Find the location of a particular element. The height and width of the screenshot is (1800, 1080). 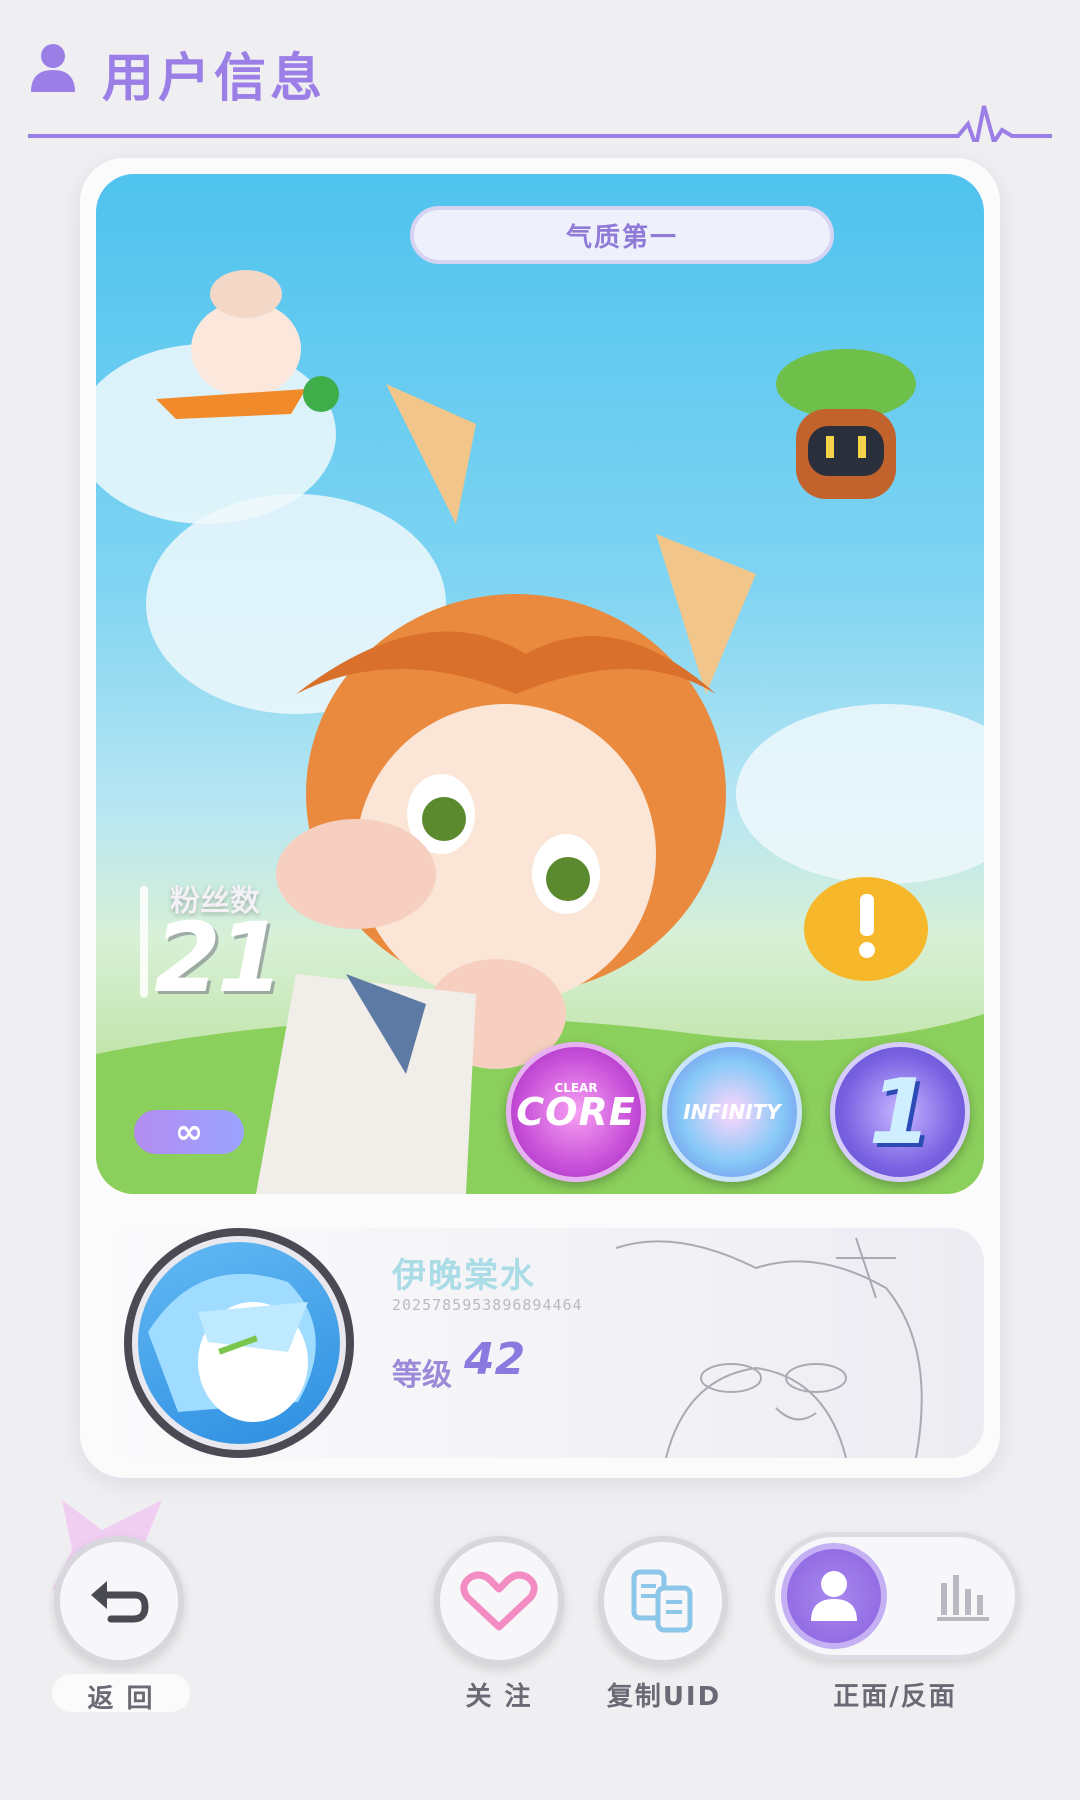

user-uid: 2025785953896894464 is located at coordinates (487, 1305).